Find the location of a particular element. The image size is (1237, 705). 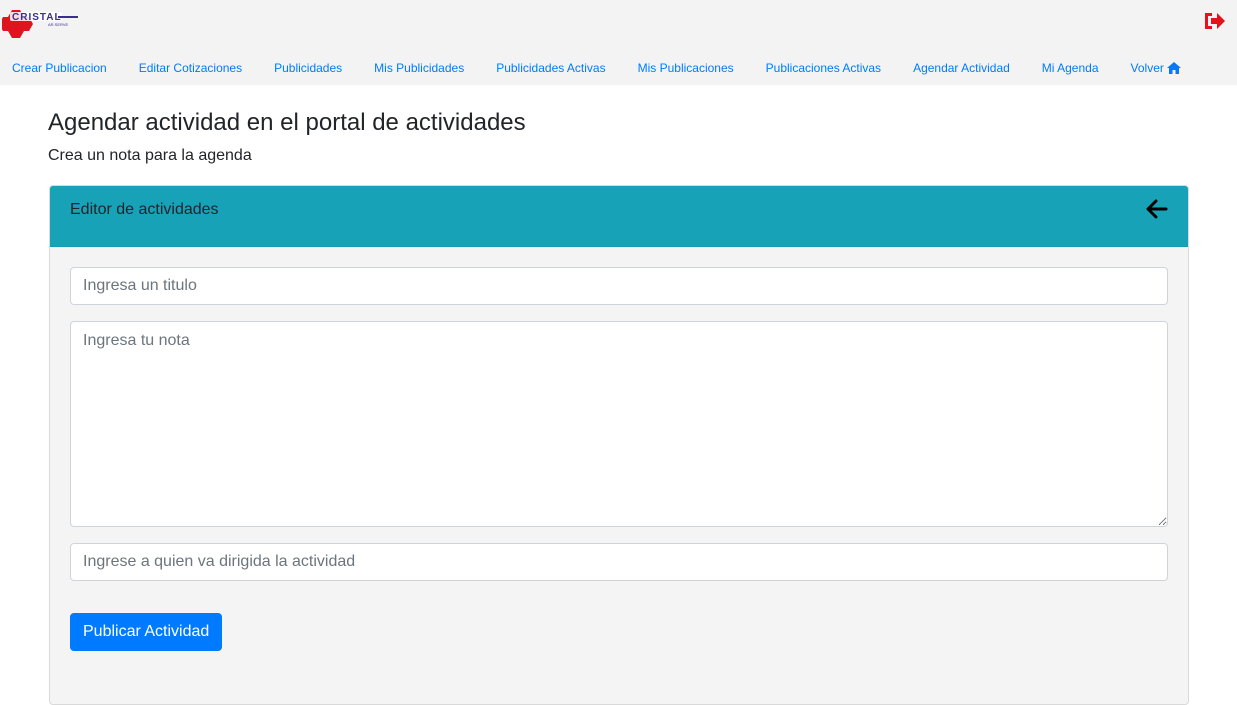

publish-activity-button: Publicar Actividad is located at coordinates (146, 632).